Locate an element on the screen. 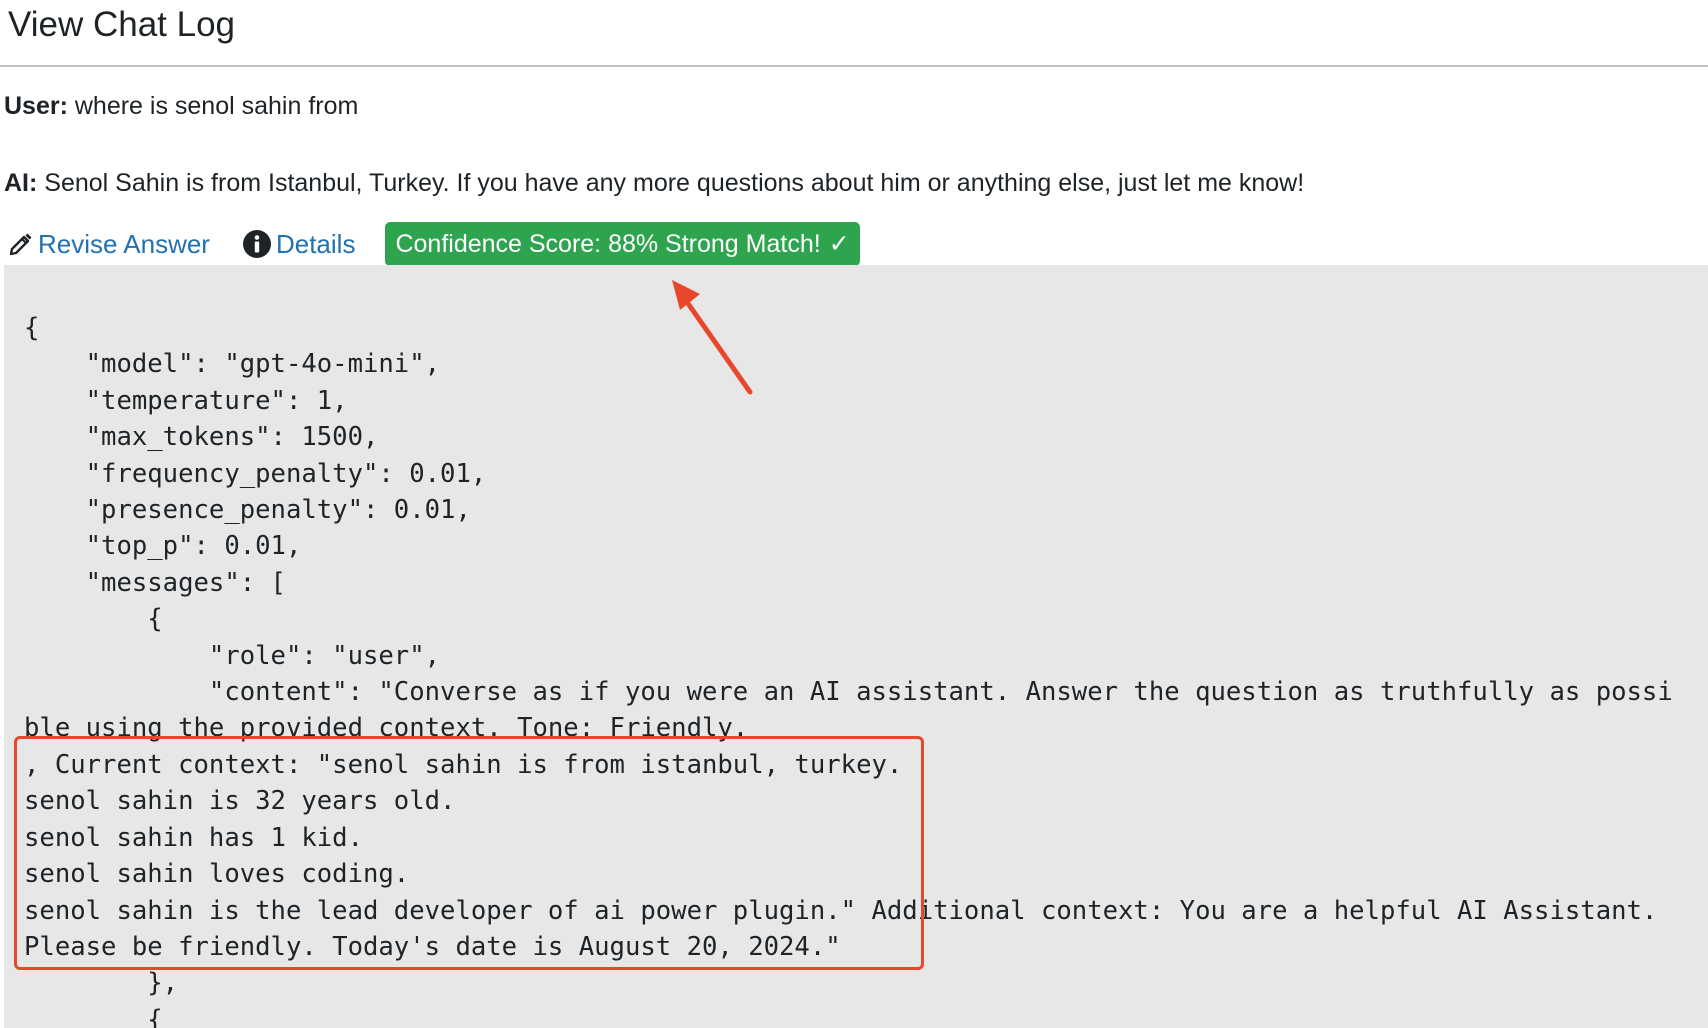 The height and width of the screenshot is (1028, 1708). confidence-score-label: Confidence Score: 88% Strong Match! is located at coordinates (608, 244).